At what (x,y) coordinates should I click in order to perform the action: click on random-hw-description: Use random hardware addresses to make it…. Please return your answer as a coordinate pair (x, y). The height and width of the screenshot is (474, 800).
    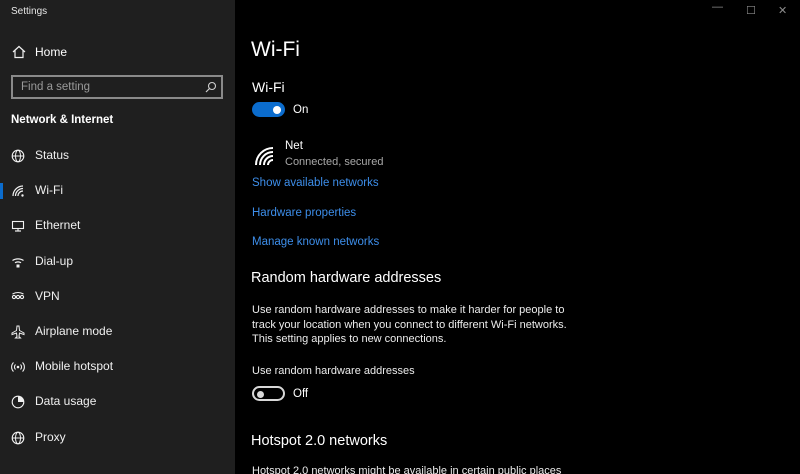
    Looking at the image, I should click on (409, 324).